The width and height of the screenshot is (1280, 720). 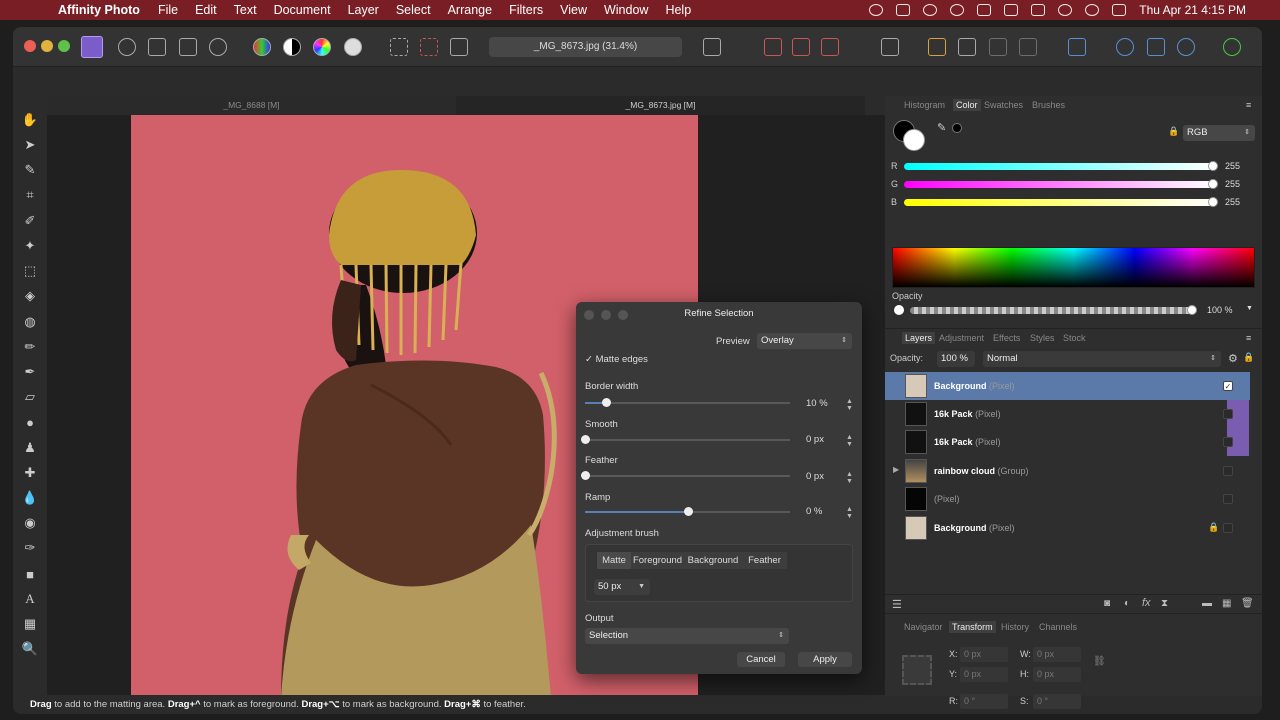 What do you see at coordinates (825, 659) in the screenshot?
I see `apply-button: Apply` at bounding box center [825, 659].